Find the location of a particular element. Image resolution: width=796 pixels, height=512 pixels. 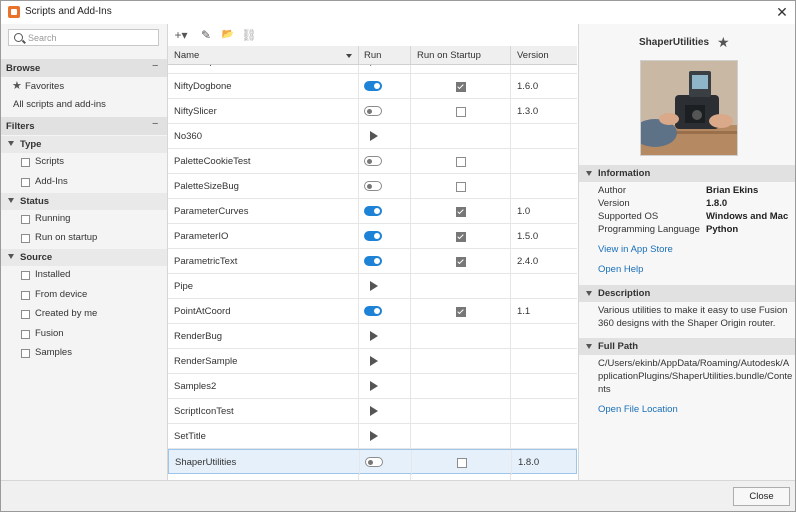

full-path-header: Full Path is located at coordinates (687, 346).